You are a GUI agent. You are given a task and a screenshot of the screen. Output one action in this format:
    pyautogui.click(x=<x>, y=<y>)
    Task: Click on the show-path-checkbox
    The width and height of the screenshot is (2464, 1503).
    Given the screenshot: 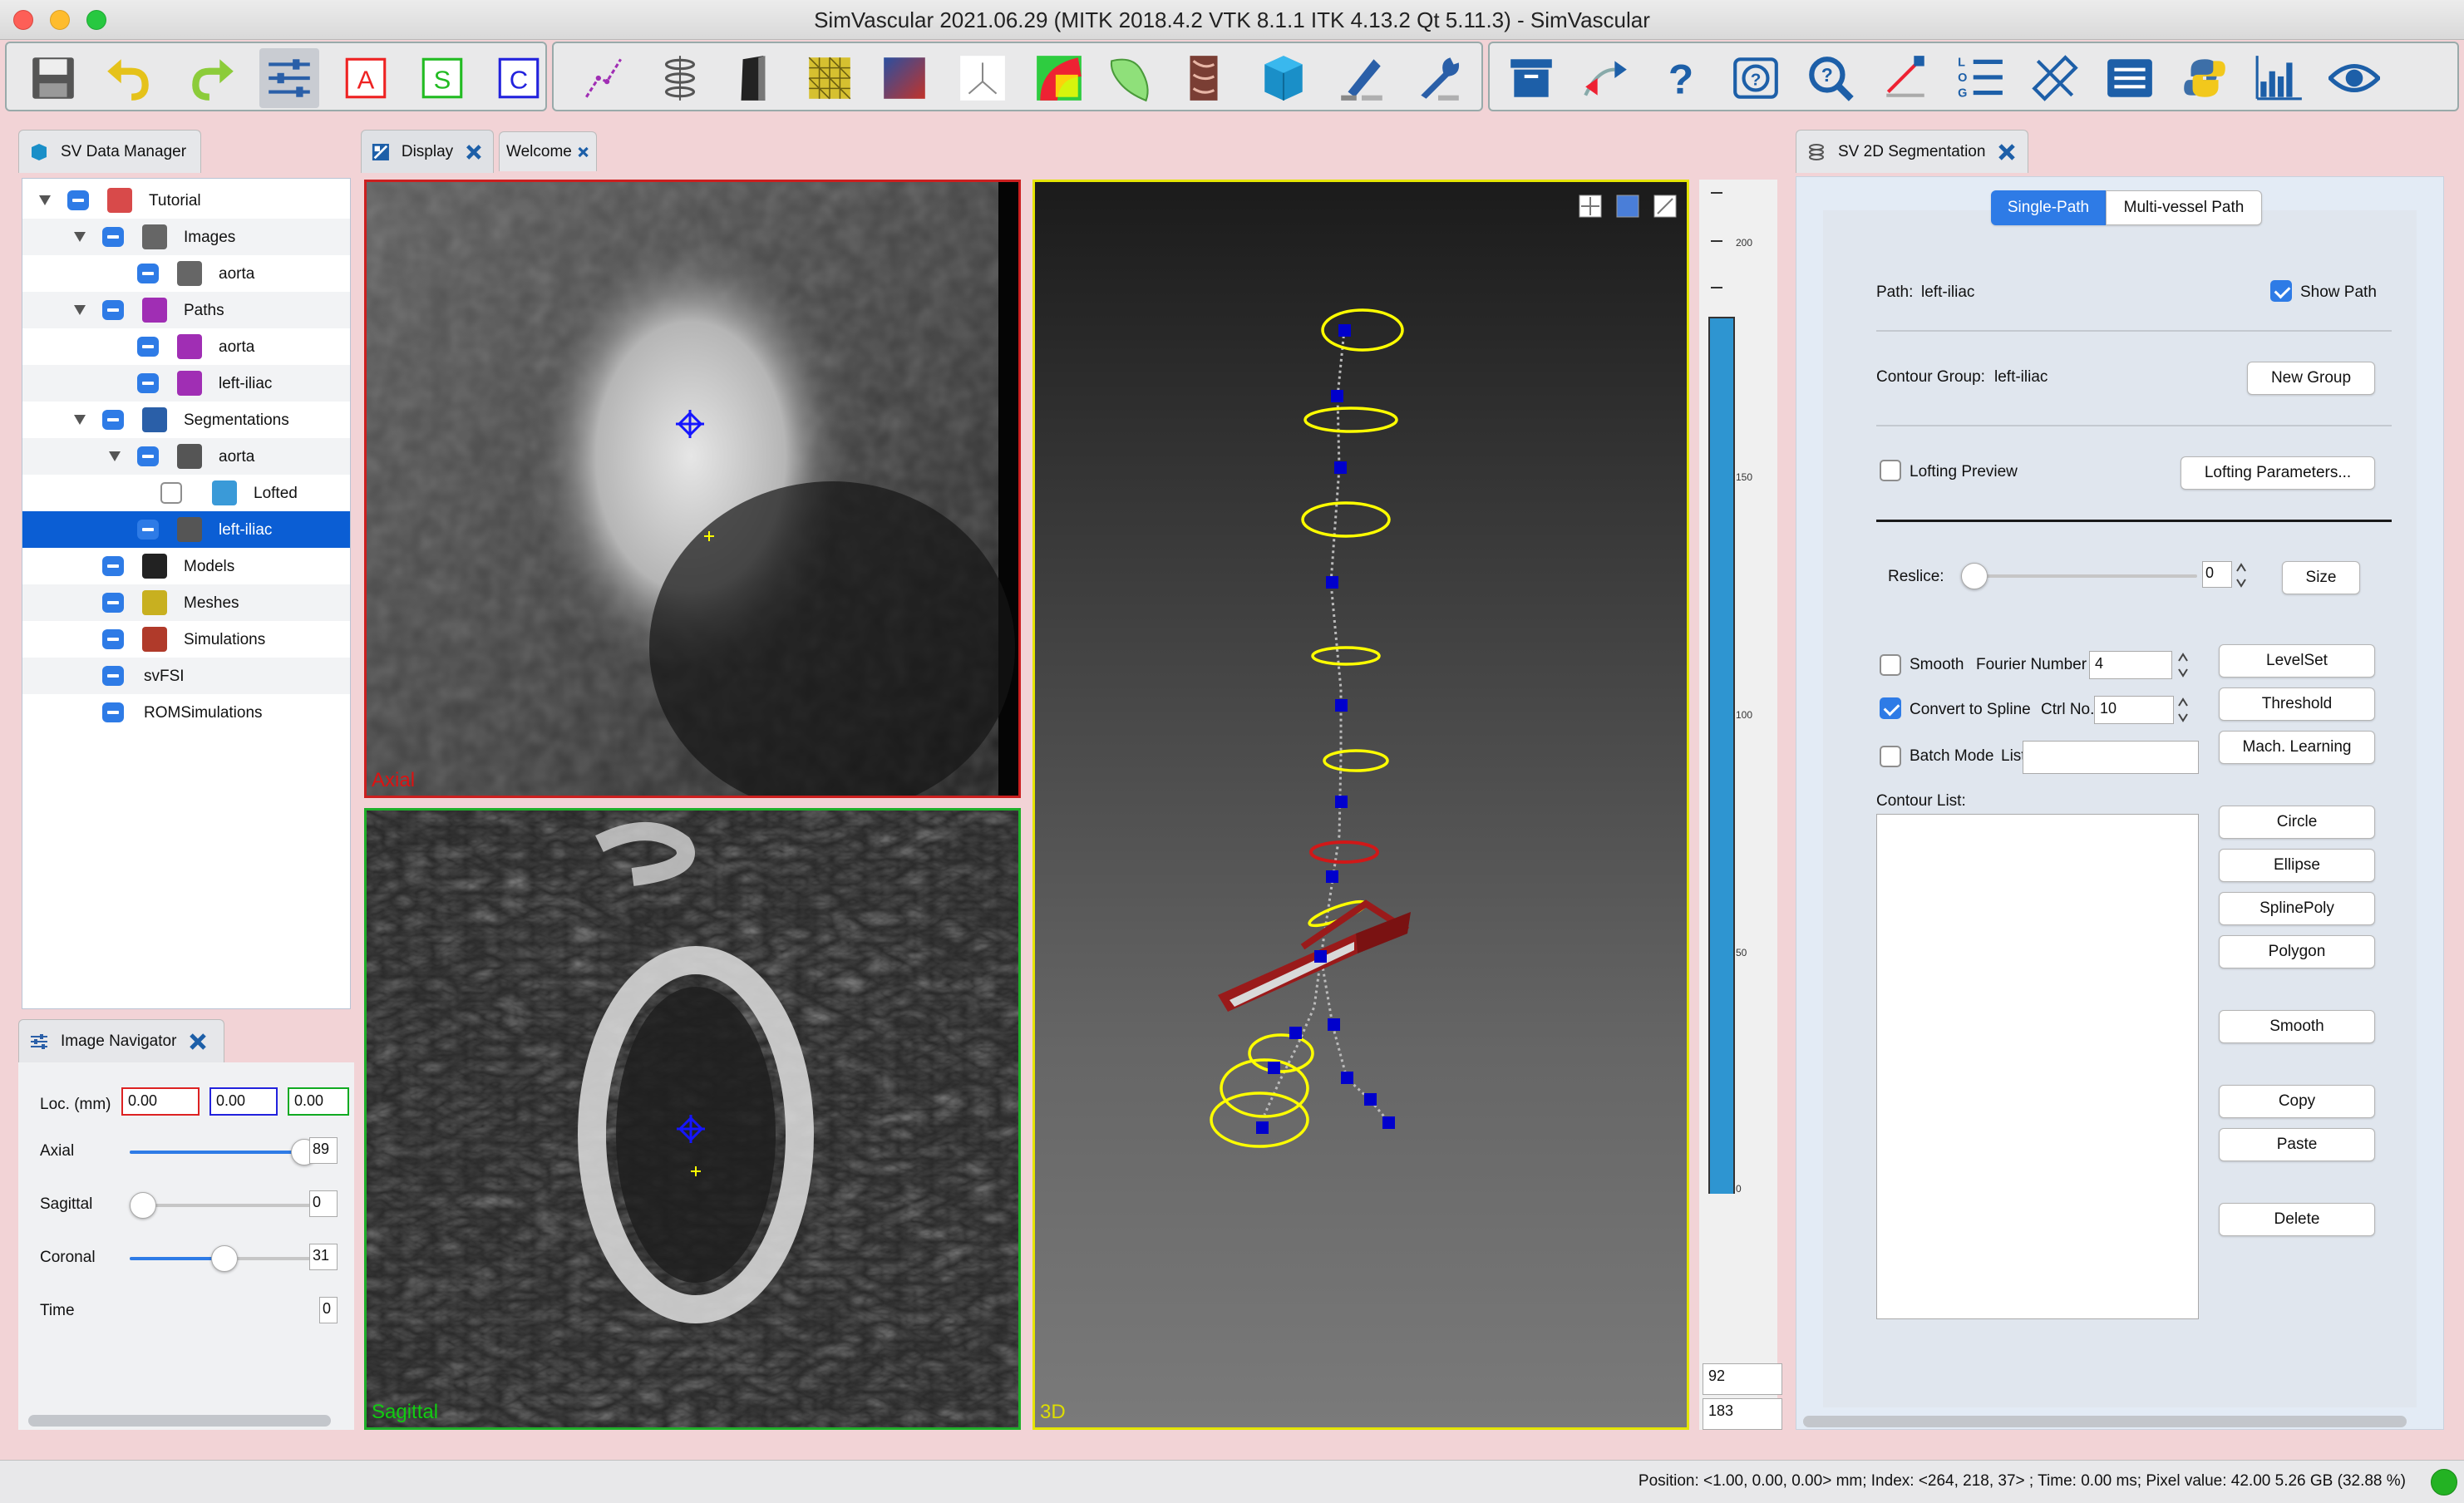 What is the action you would take?
    pyautogui.click(x=2281, y=291)
    